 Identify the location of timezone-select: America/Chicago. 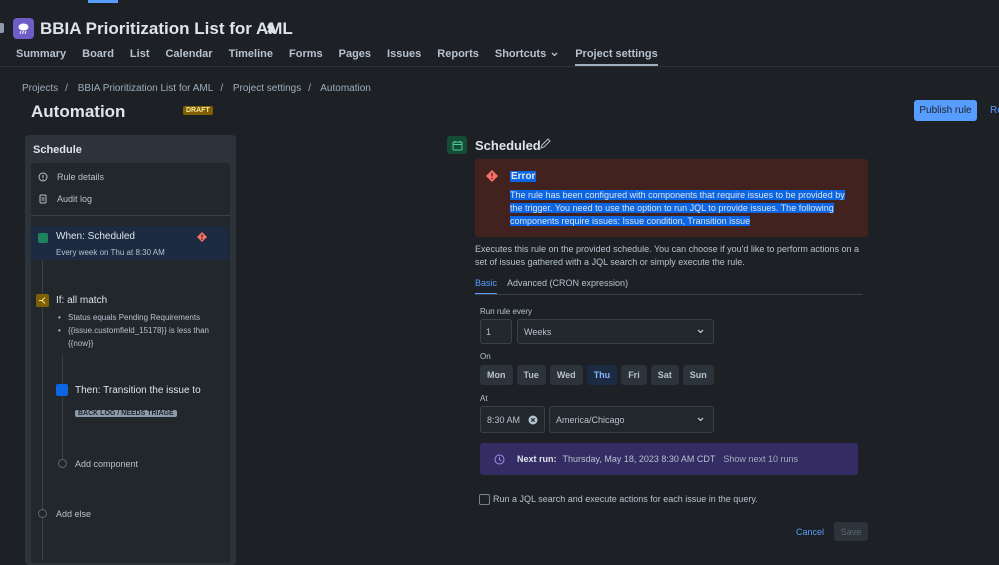
(631, 419).